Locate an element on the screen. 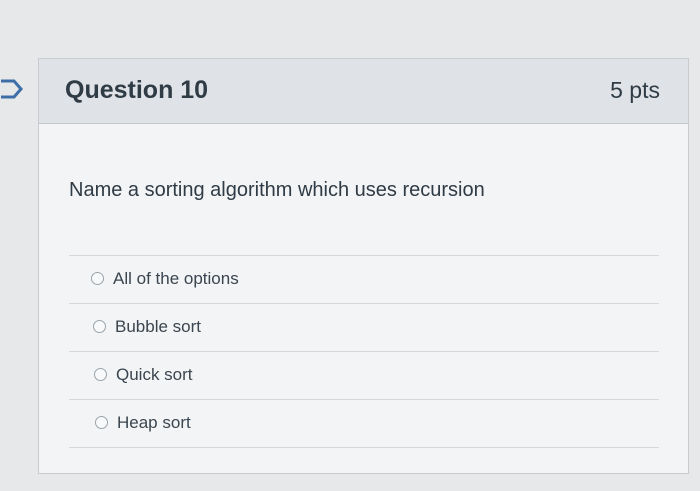  answer-label: Quick sort is located at coordinates (154, 375).